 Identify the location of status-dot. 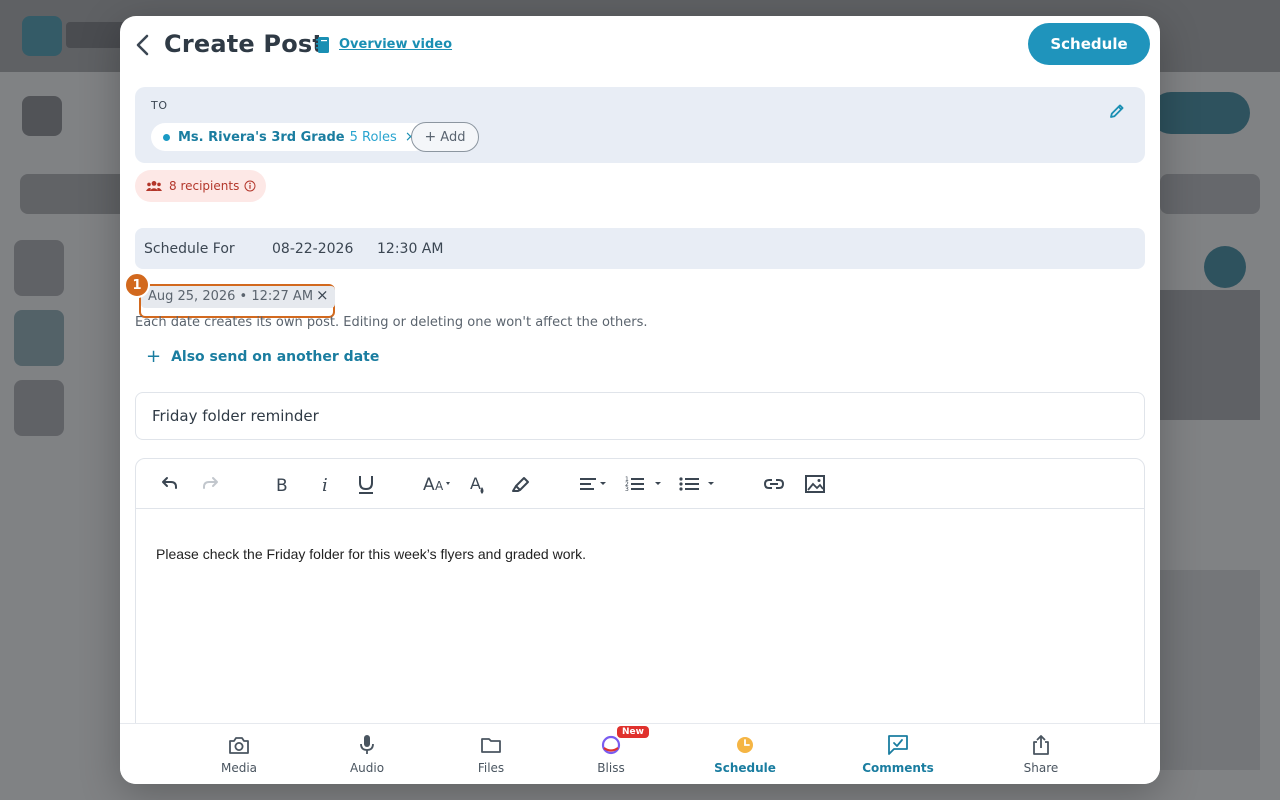
(166, 137).